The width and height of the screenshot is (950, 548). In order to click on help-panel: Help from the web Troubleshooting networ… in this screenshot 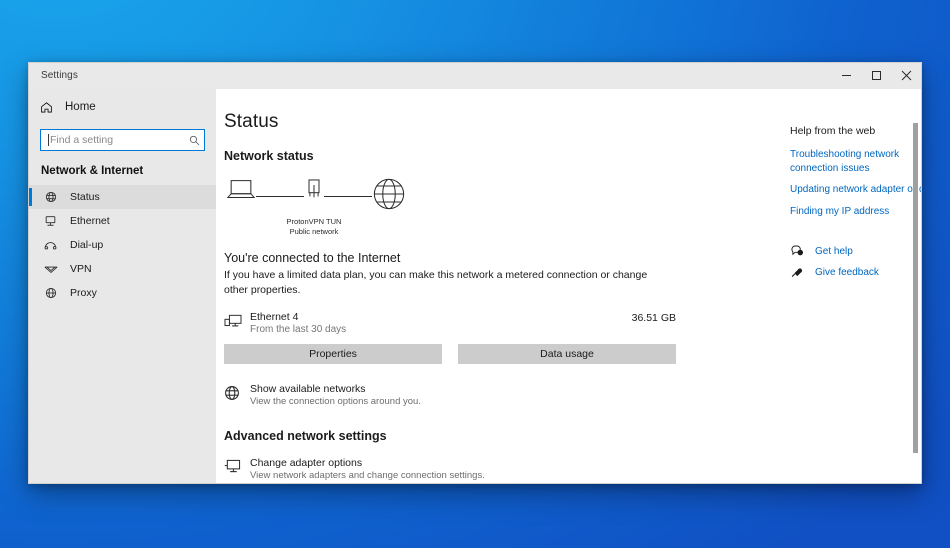, I will do `click(855, 286)`.